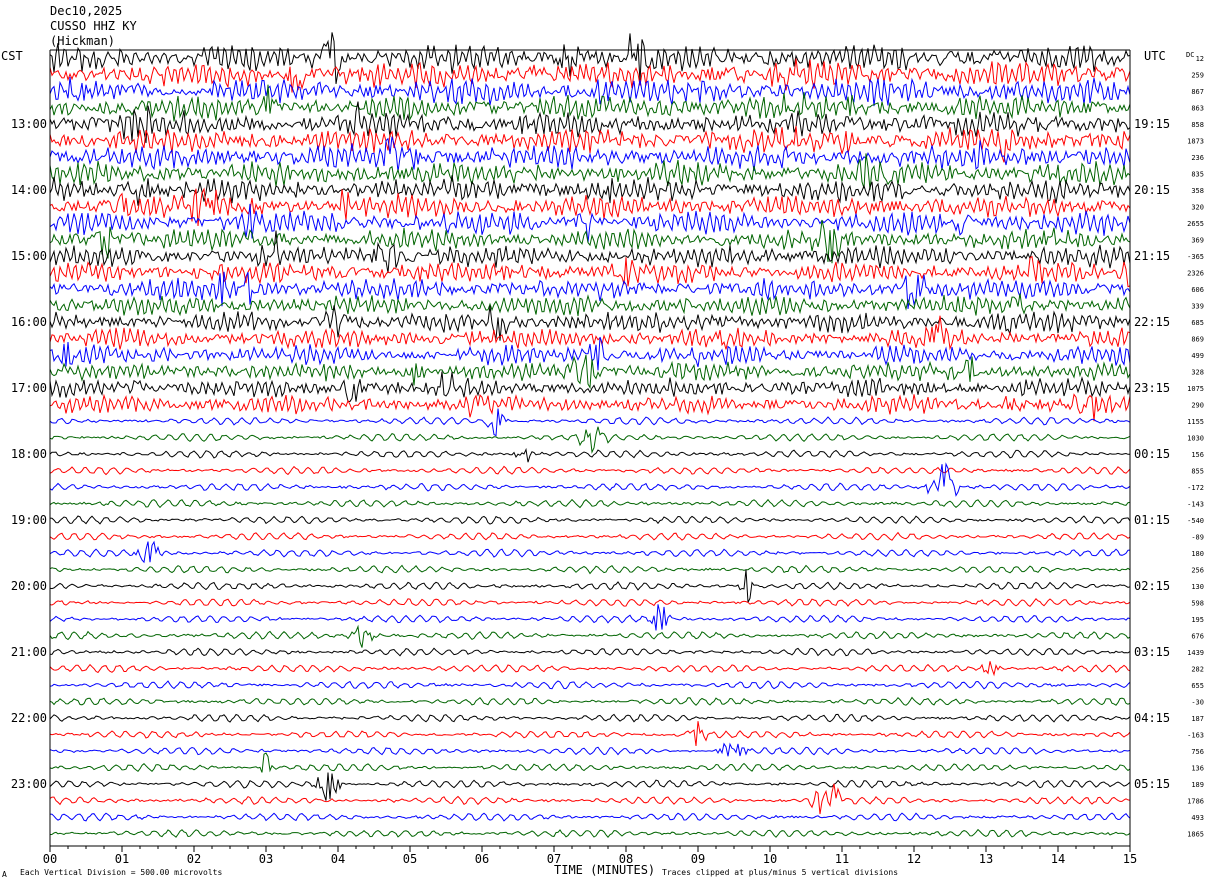 The height and width of the screenshot is (886, 1210). Describe the element at coordinates (698, 859) in the screenshot. I see `x-tick-label: 09` at that location.